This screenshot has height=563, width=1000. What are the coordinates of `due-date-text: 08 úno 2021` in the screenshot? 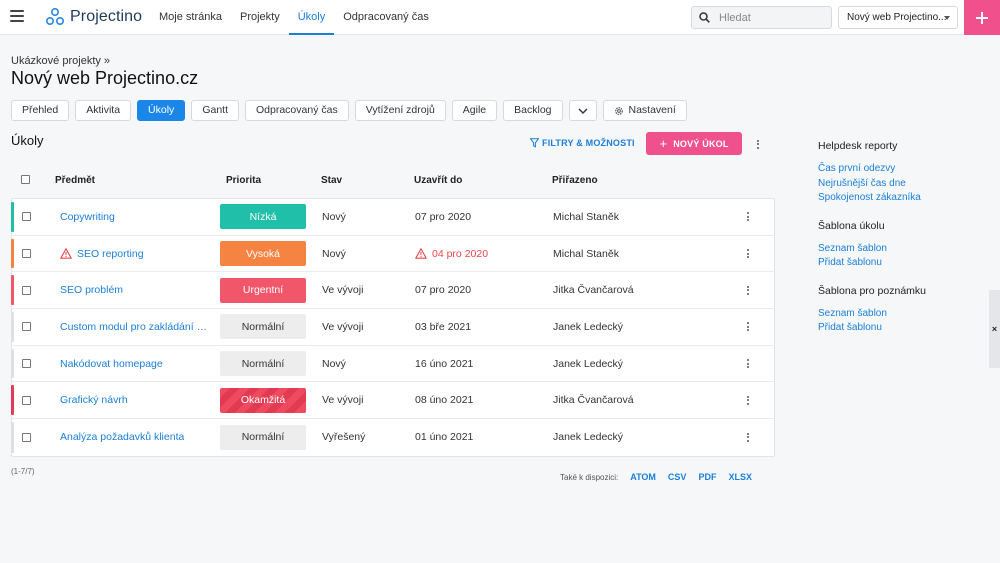 It's located at (444, 400).